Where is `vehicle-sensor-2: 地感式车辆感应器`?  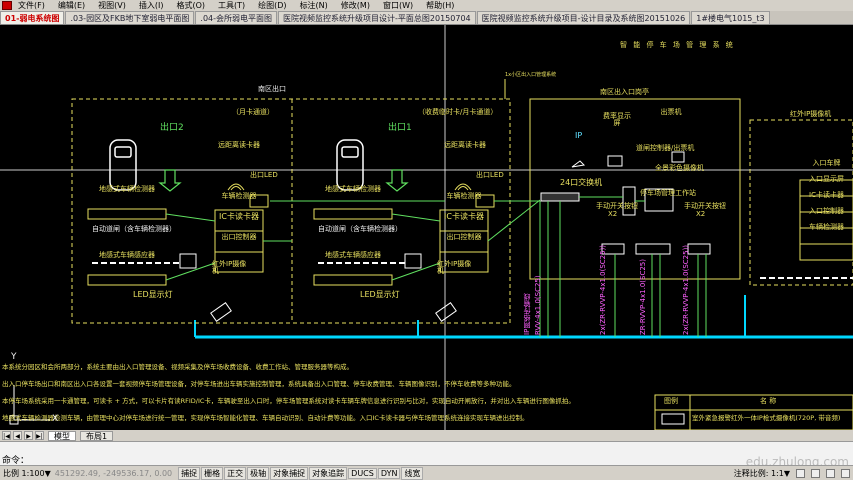 vehicle-sensor-2: 地感式车辆感应器 is located at coordinates (127, 255).